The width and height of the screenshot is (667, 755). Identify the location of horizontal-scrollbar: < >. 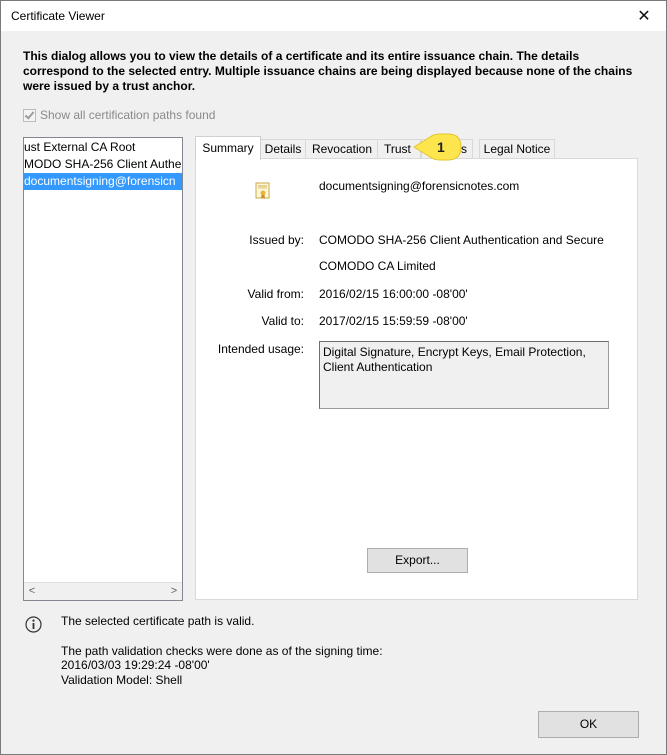
(103, 591).